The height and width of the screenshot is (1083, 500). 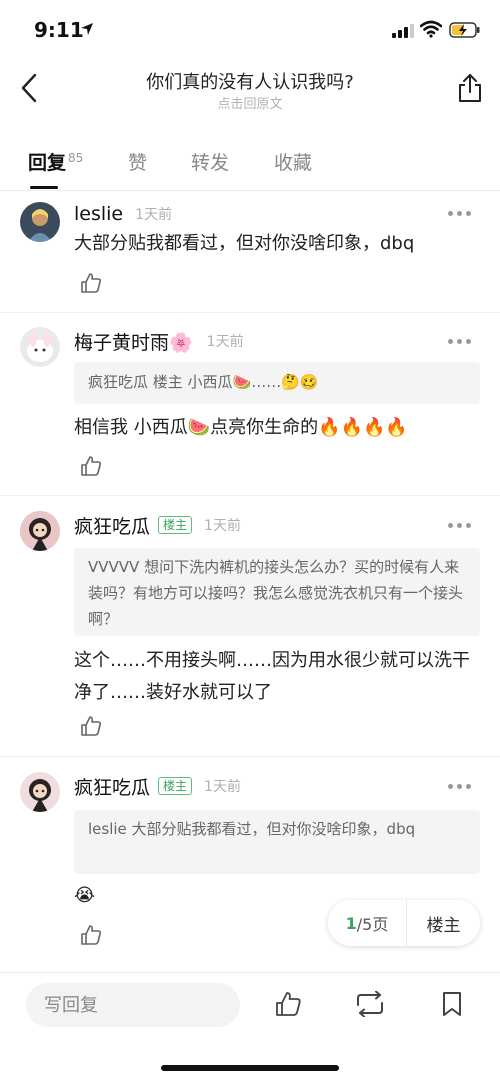 I want to click on comment-text: 相信我 小西瓜🍉点亮你生命的🔥🔥🔥🔥, so click(x=241, y=427).